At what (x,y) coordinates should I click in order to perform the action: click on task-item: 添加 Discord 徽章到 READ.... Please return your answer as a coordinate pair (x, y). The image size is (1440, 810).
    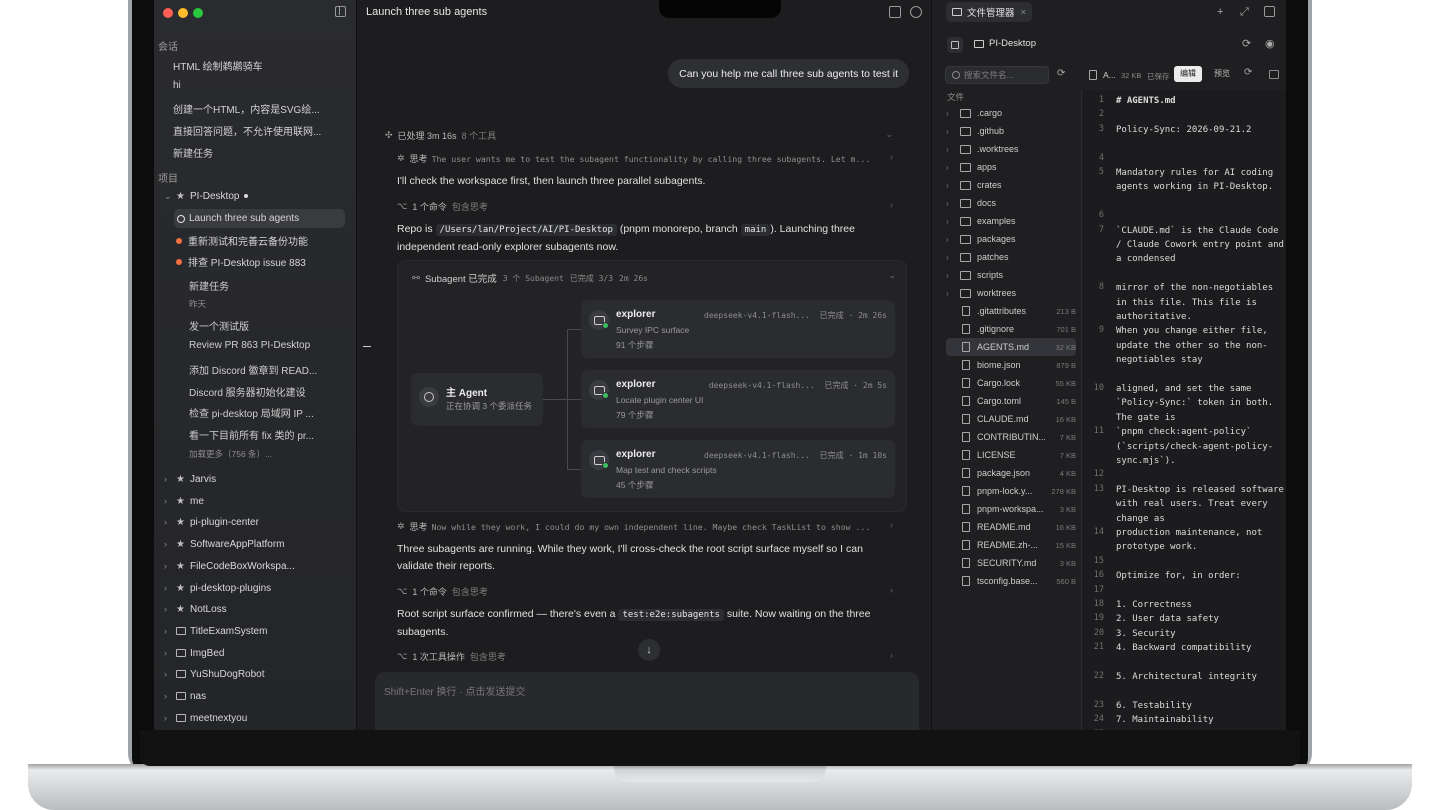
    Looking at the image, I should click on (269, 369).